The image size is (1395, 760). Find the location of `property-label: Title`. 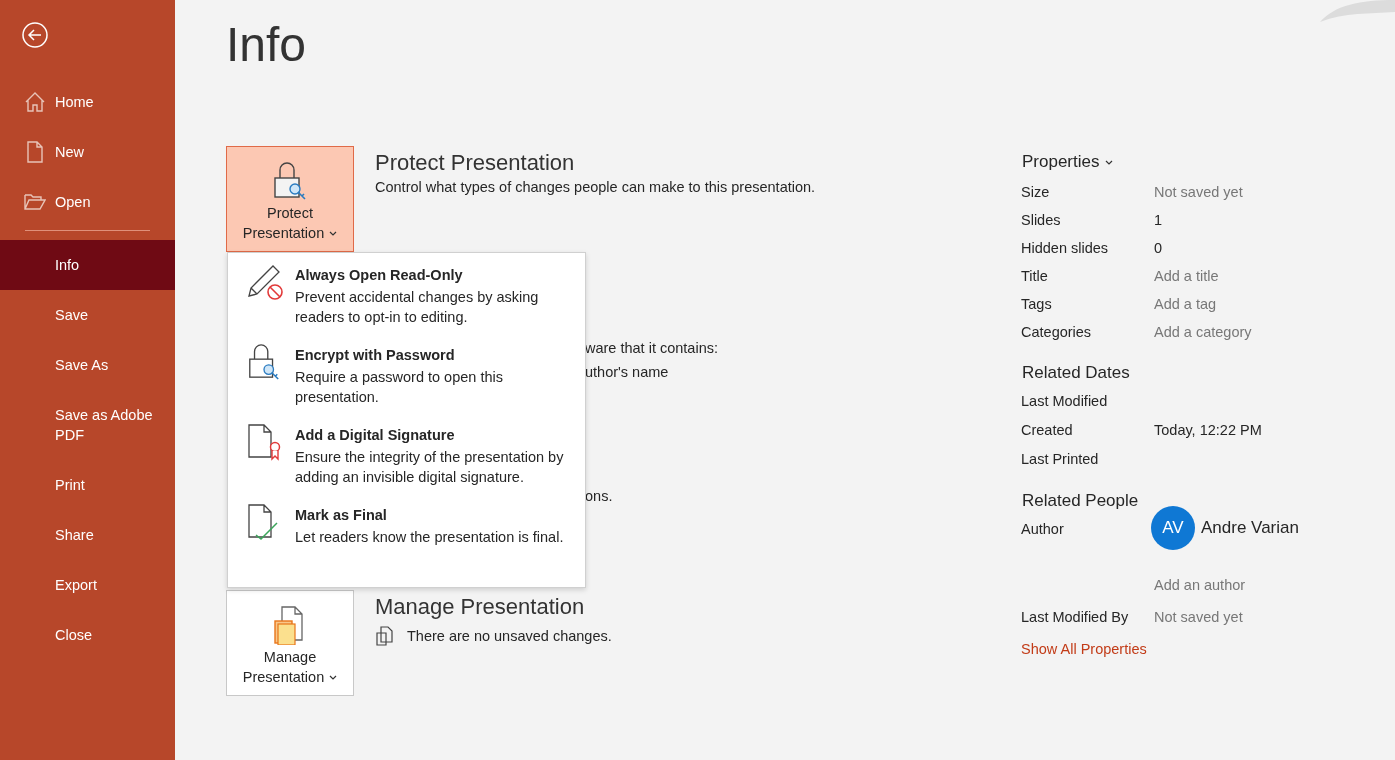

property-label: Title is located at coordinates (1035, 276).